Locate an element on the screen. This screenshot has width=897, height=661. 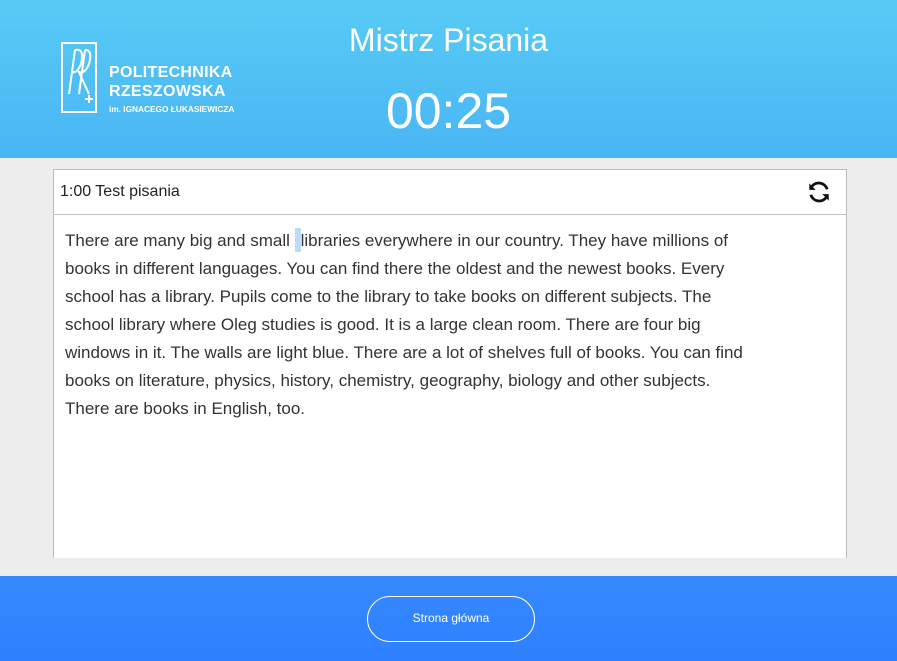
countdown-timer: 00:25 is located at coordinates (448, 111).